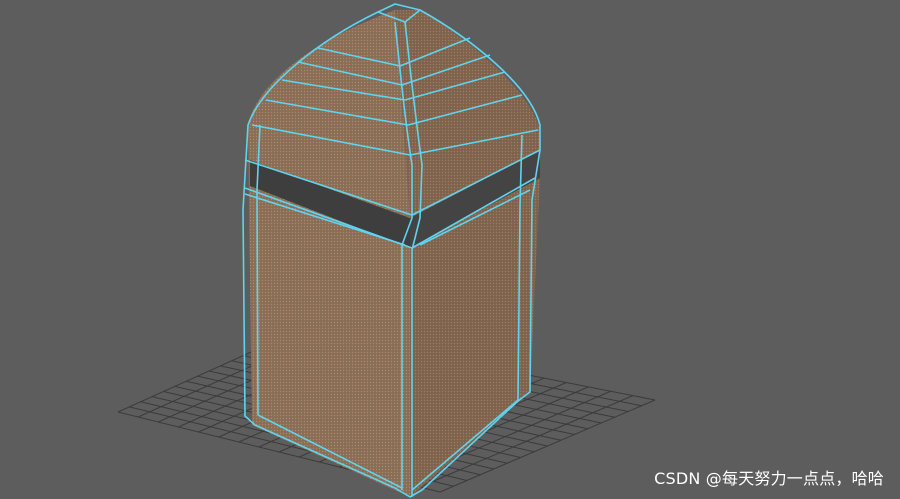 This screenshot has height=499, width=900. I want to click on csdn-watermark: CSDN @每天努力一点点，哈哈, so click(769, 478).